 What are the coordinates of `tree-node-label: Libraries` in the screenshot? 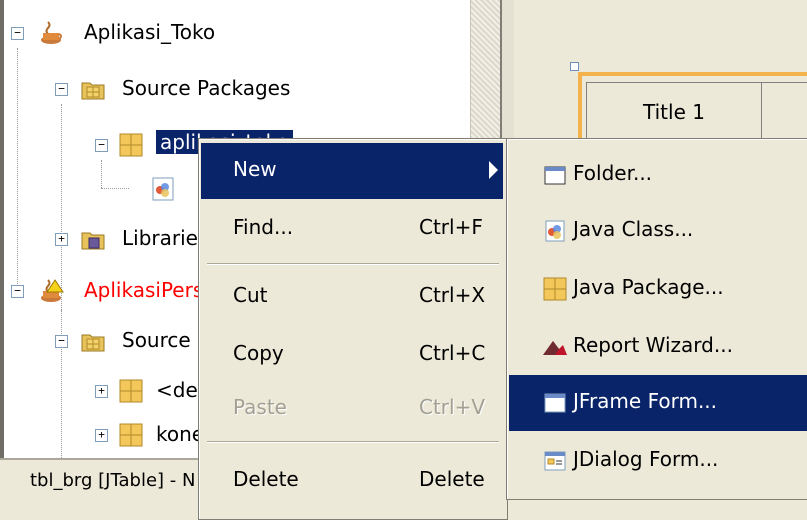 It's located at (165, 238).